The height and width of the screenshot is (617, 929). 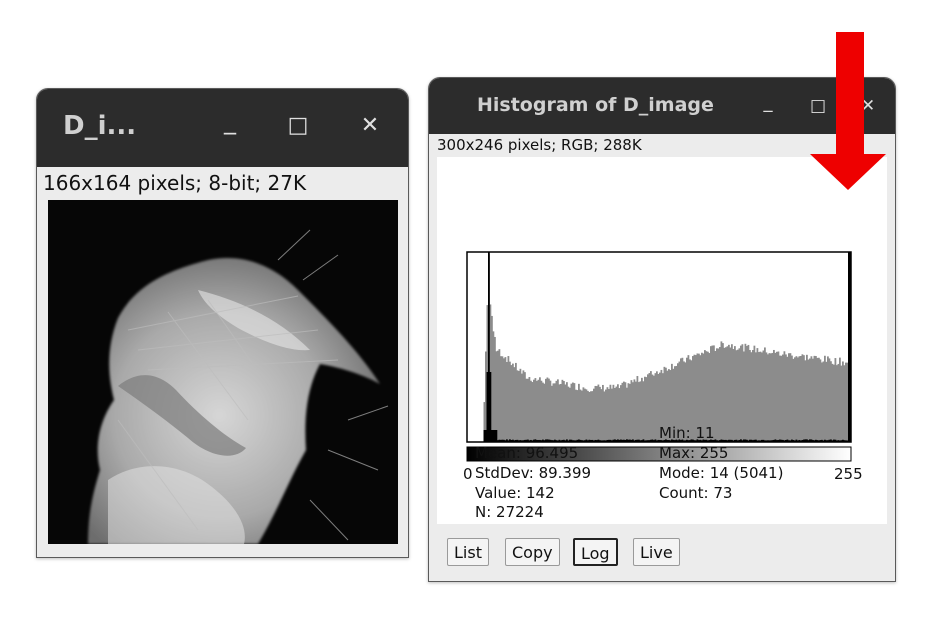 I want to click on axis-max-label: 255, so click(x=848, y=474).